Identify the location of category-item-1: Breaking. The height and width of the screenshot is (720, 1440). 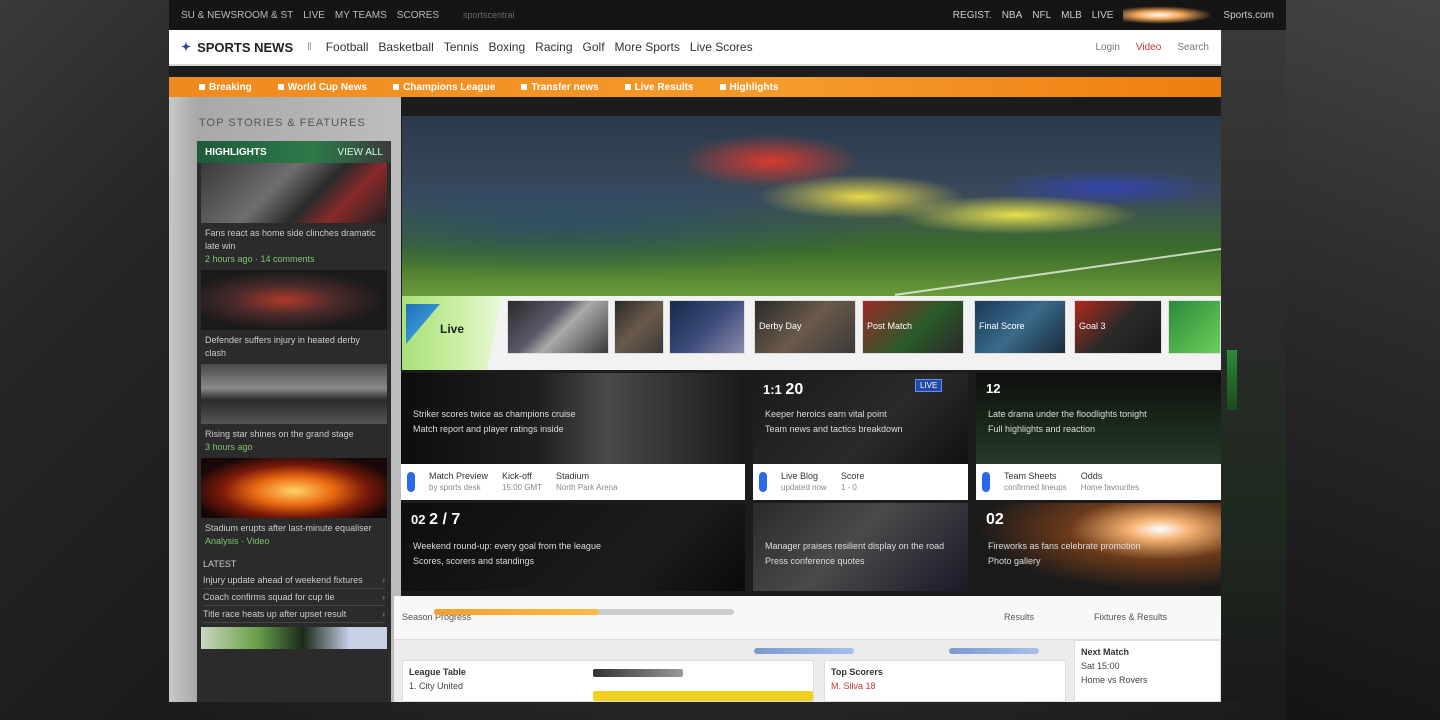
(225, 87).